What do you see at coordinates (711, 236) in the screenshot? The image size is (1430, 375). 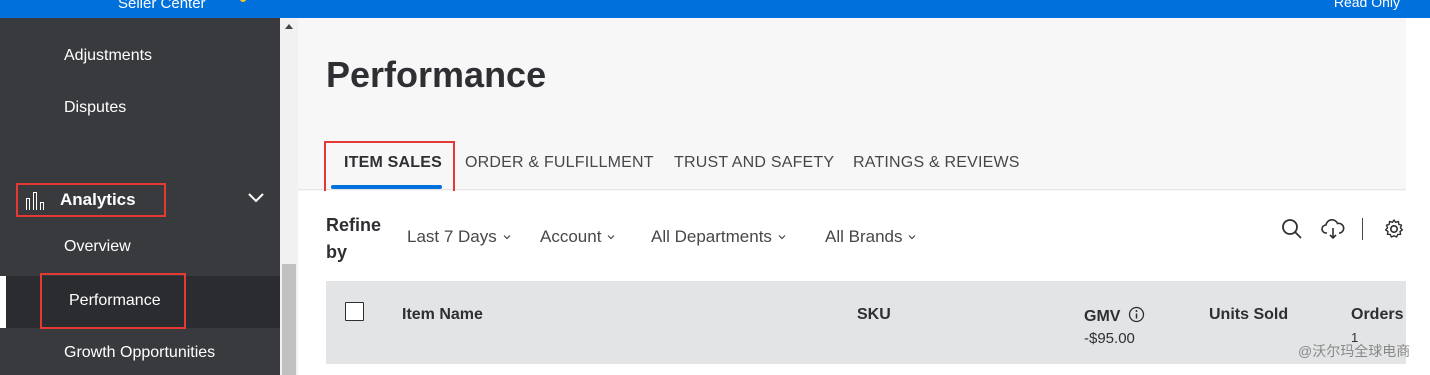 I see `filter-label: All Departments` at bounding box center [711, 236].